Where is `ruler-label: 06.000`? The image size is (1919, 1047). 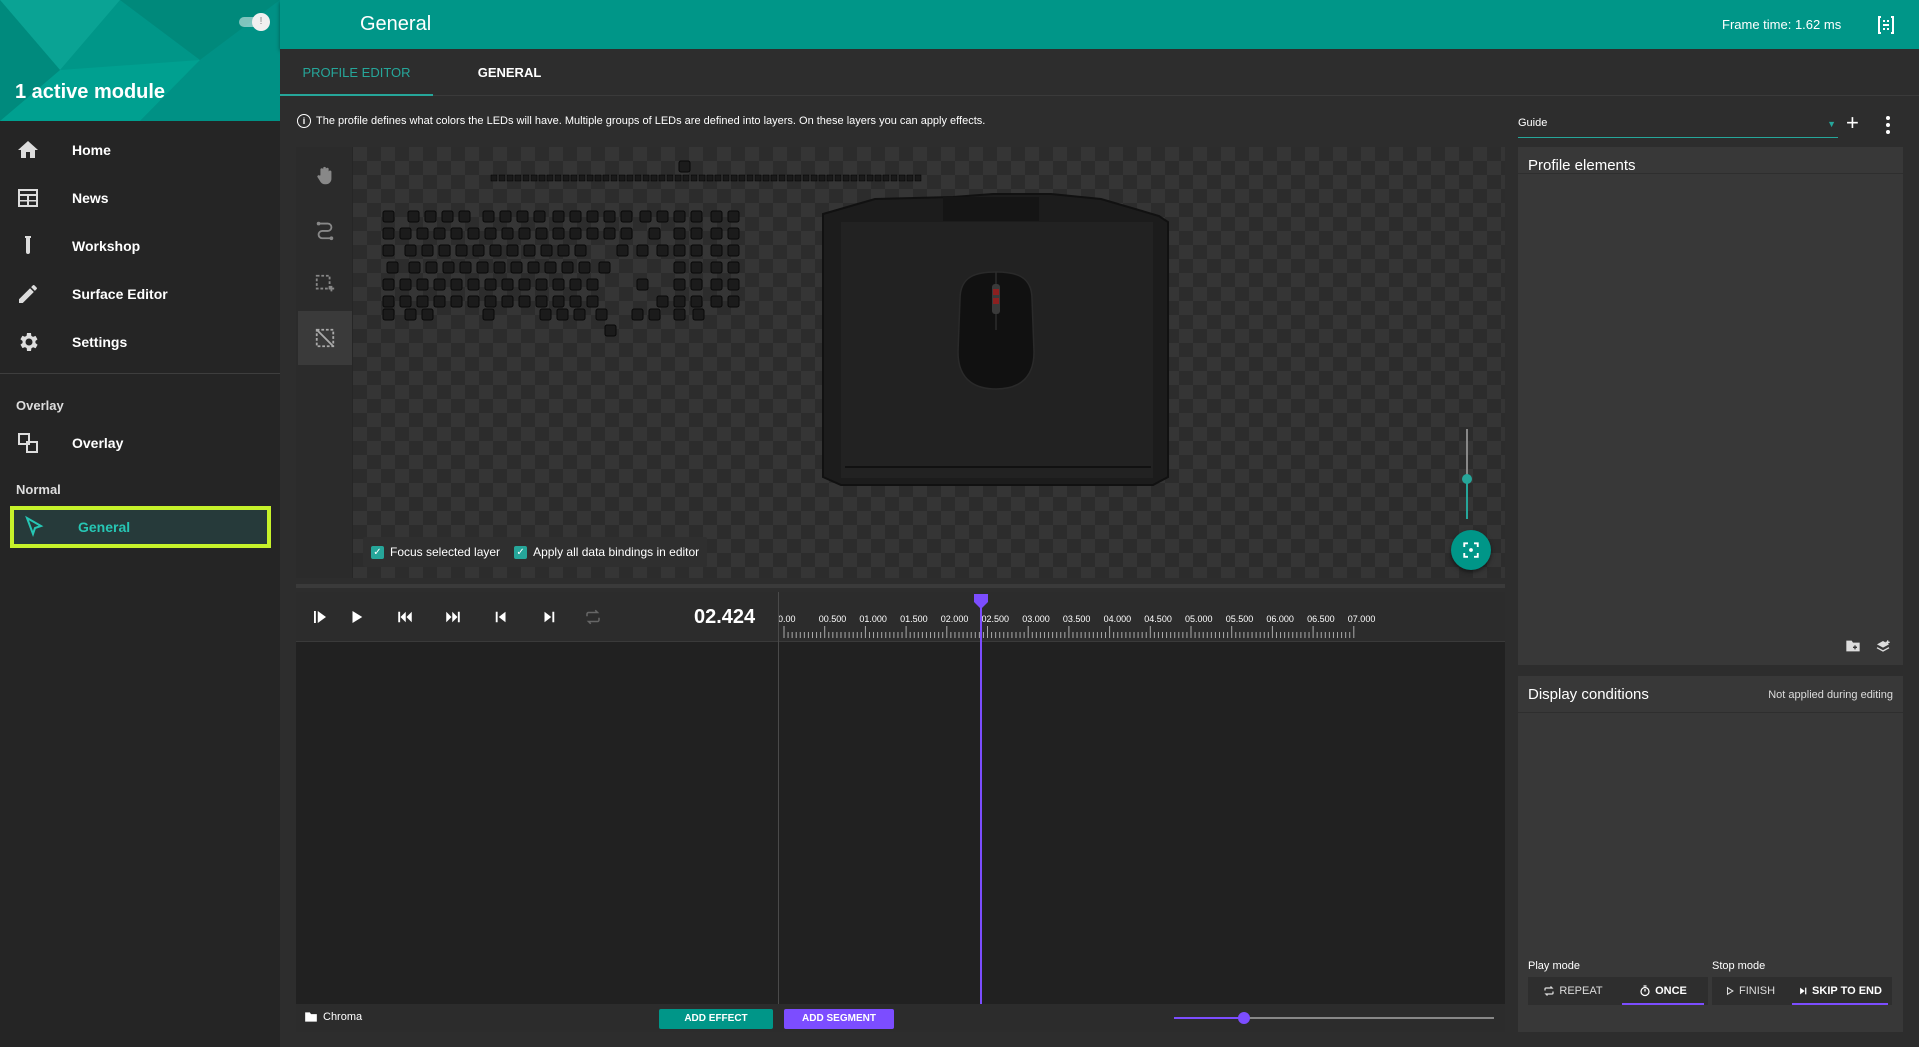
ruler-label: 06.000 is located at coordinates (1280, 619).